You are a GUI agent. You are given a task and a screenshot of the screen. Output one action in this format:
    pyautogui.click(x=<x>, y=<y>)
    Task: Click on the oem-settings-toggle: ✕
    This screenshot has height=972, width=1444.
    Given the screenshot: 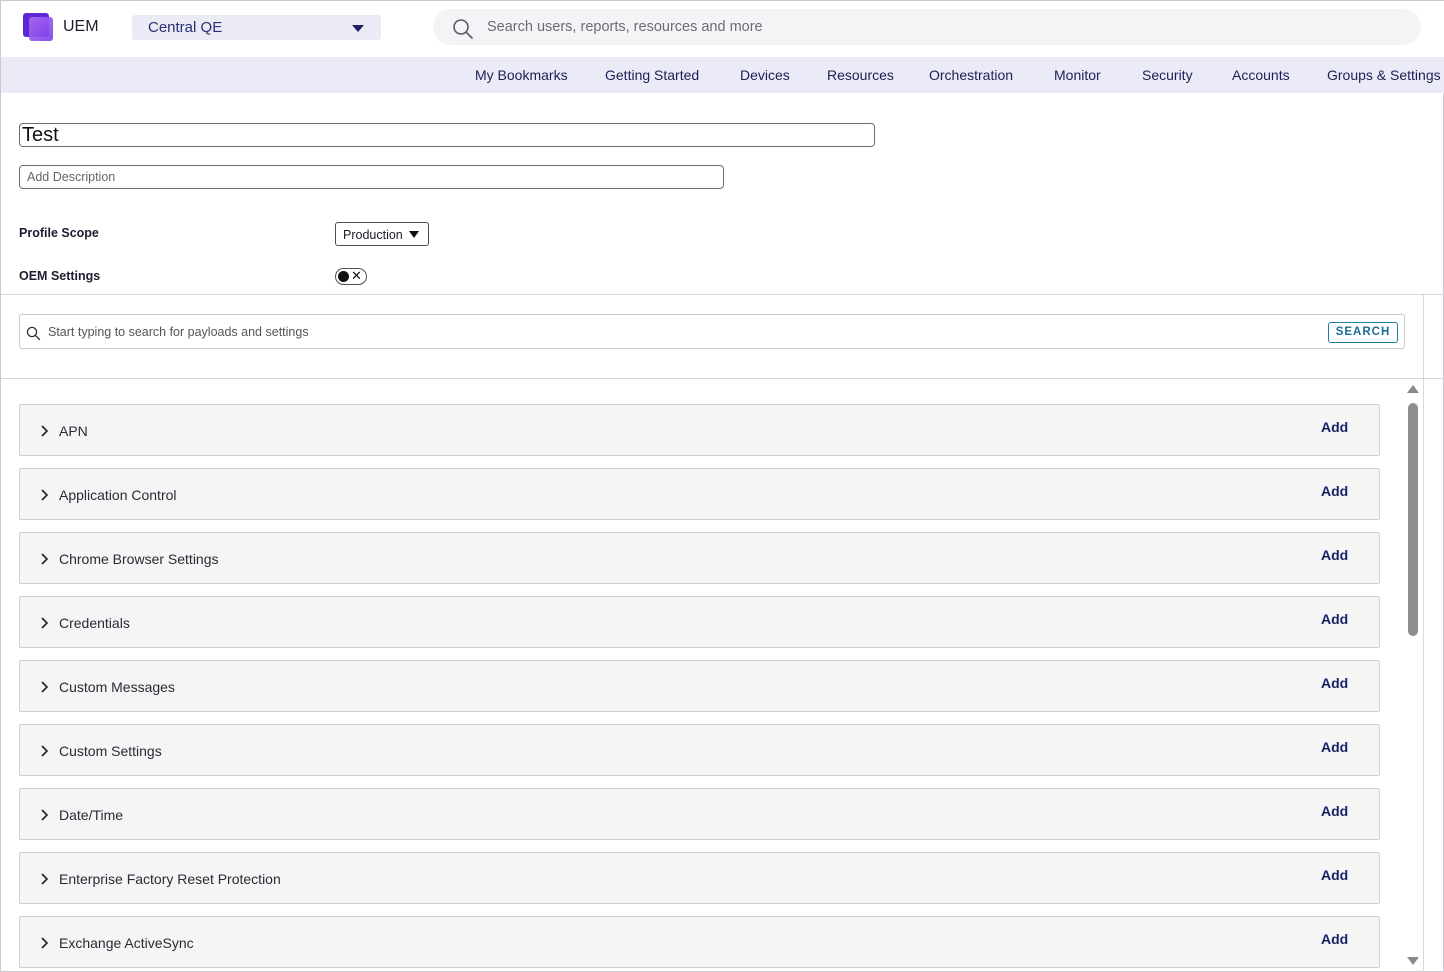 What is the action you would take?
    pyautogui.click(x=351, y=276)
    